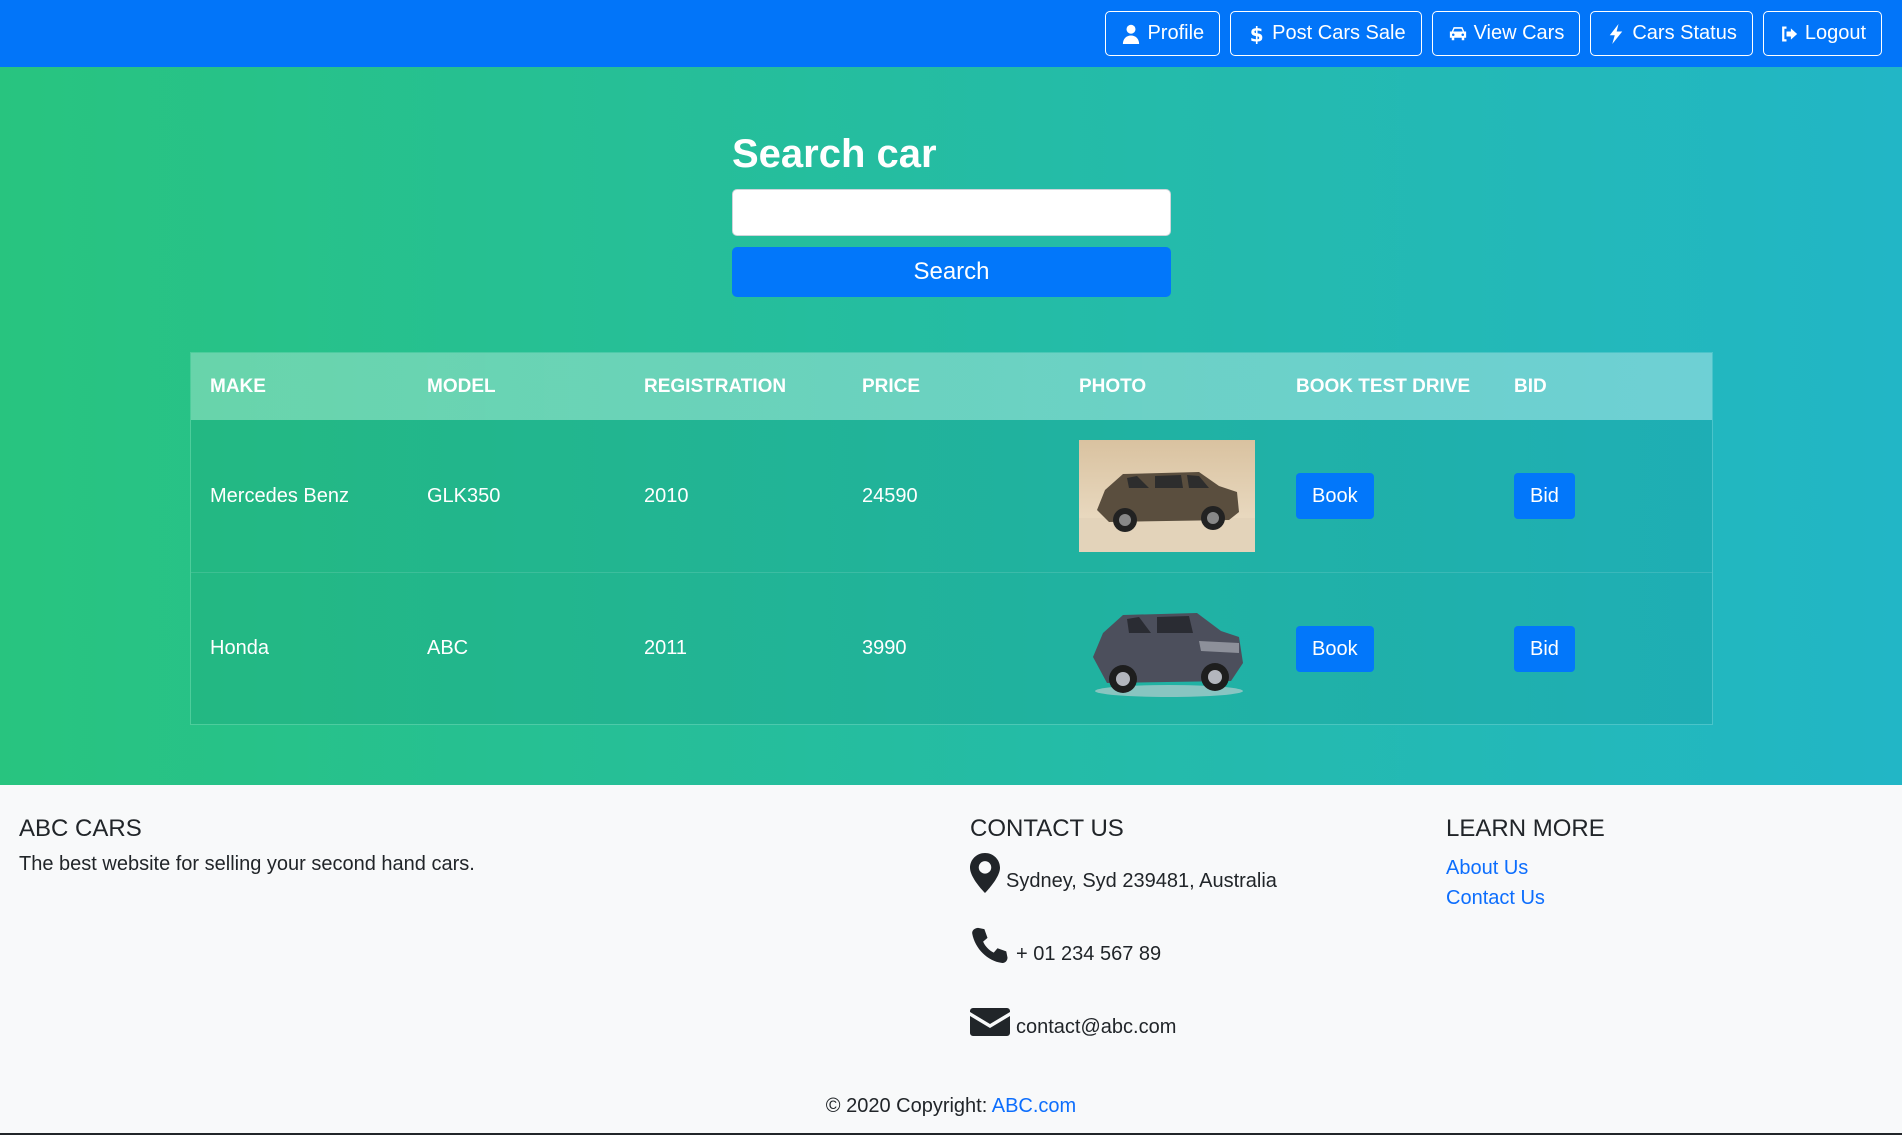  I want to click on bolt-icon, so click(1616, 33).